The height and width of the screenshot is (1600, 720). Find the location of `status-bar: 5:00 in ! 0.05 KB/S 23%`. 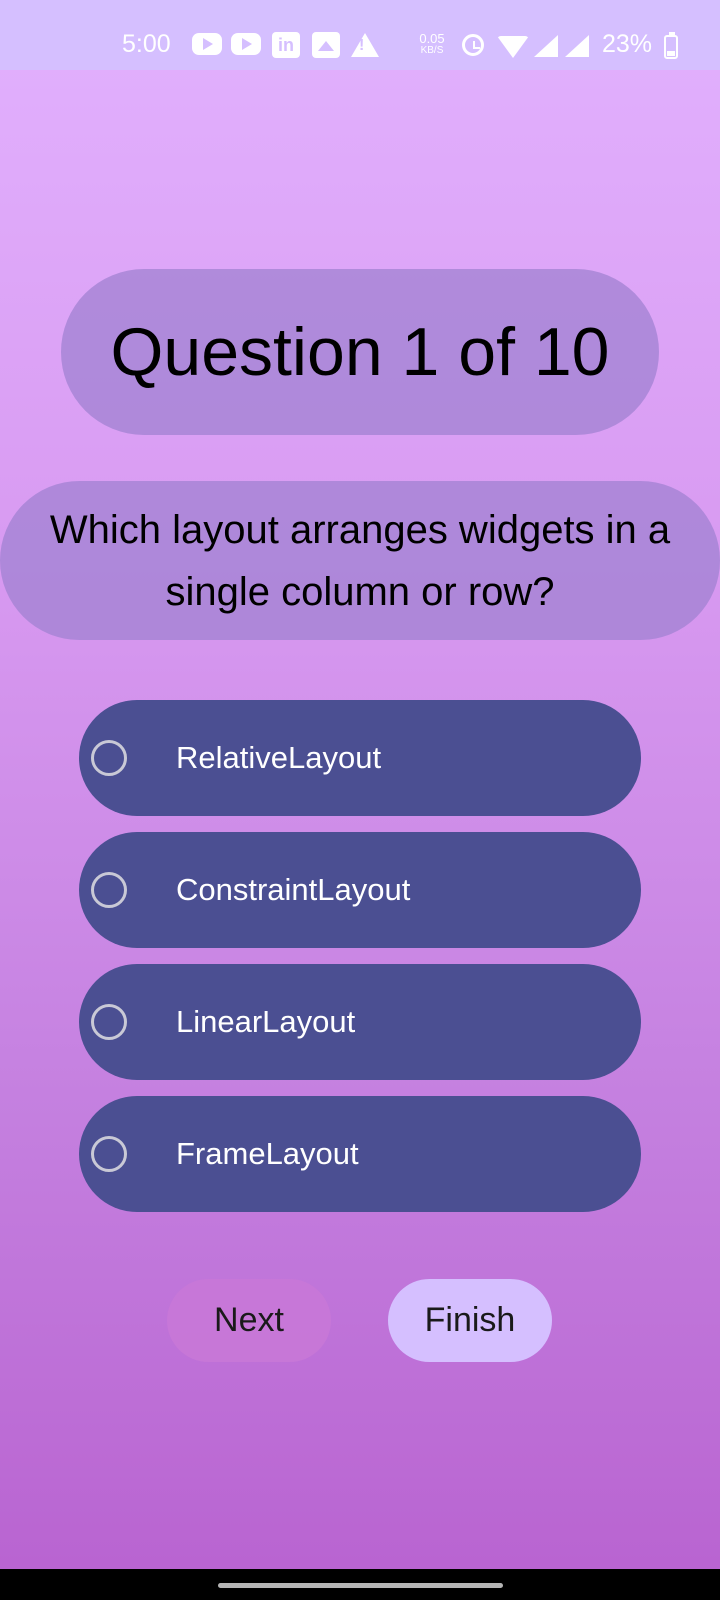

status-bar: 5:00 in ! 0.05 KB/S 23% is located at coordinates (360, 35).